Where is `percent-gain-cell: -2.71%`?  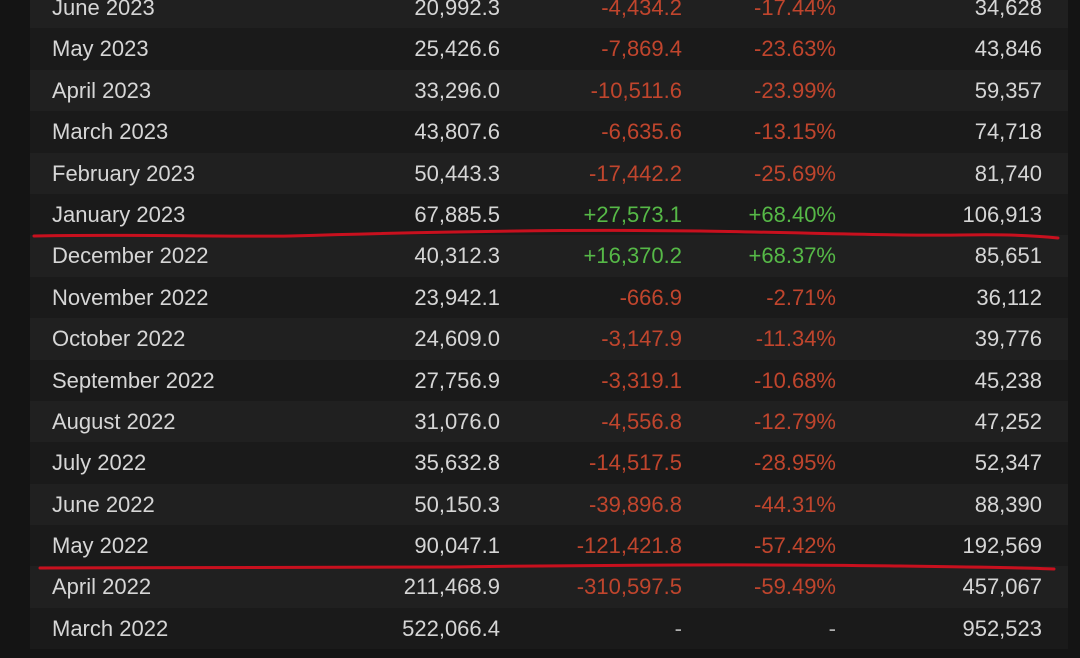
percent-gain-cell: -2.71% is located at coordinates (801, 297).